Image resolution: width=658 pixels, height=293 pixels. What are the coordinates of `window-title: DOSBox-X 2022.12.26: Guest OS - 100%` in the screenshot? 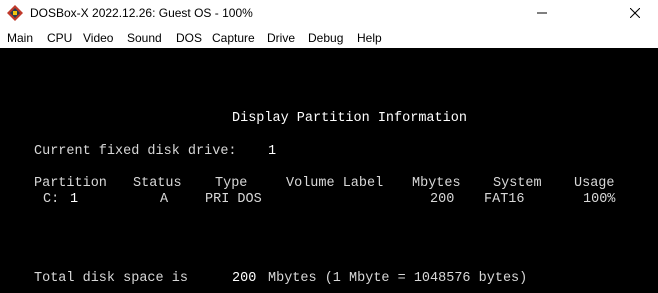 It's located at (141, 13).